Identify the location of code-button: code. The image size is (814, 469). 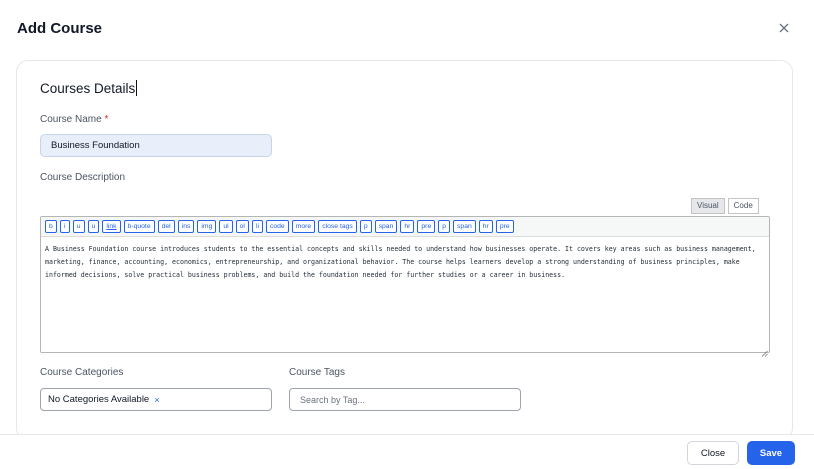
(277, 226).